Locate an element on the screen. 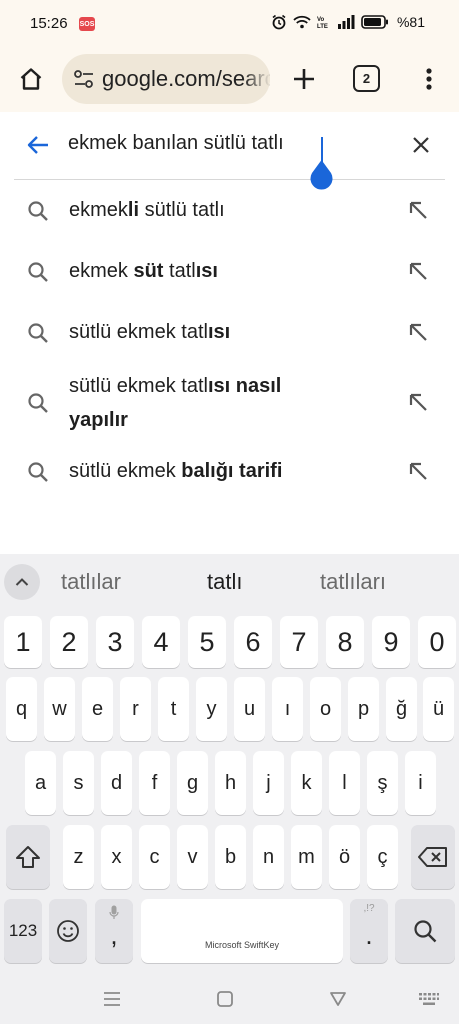 Image resolution: width=459 pixels, height=1024 pixels. key-l: l is located at coordinates (344, 783).